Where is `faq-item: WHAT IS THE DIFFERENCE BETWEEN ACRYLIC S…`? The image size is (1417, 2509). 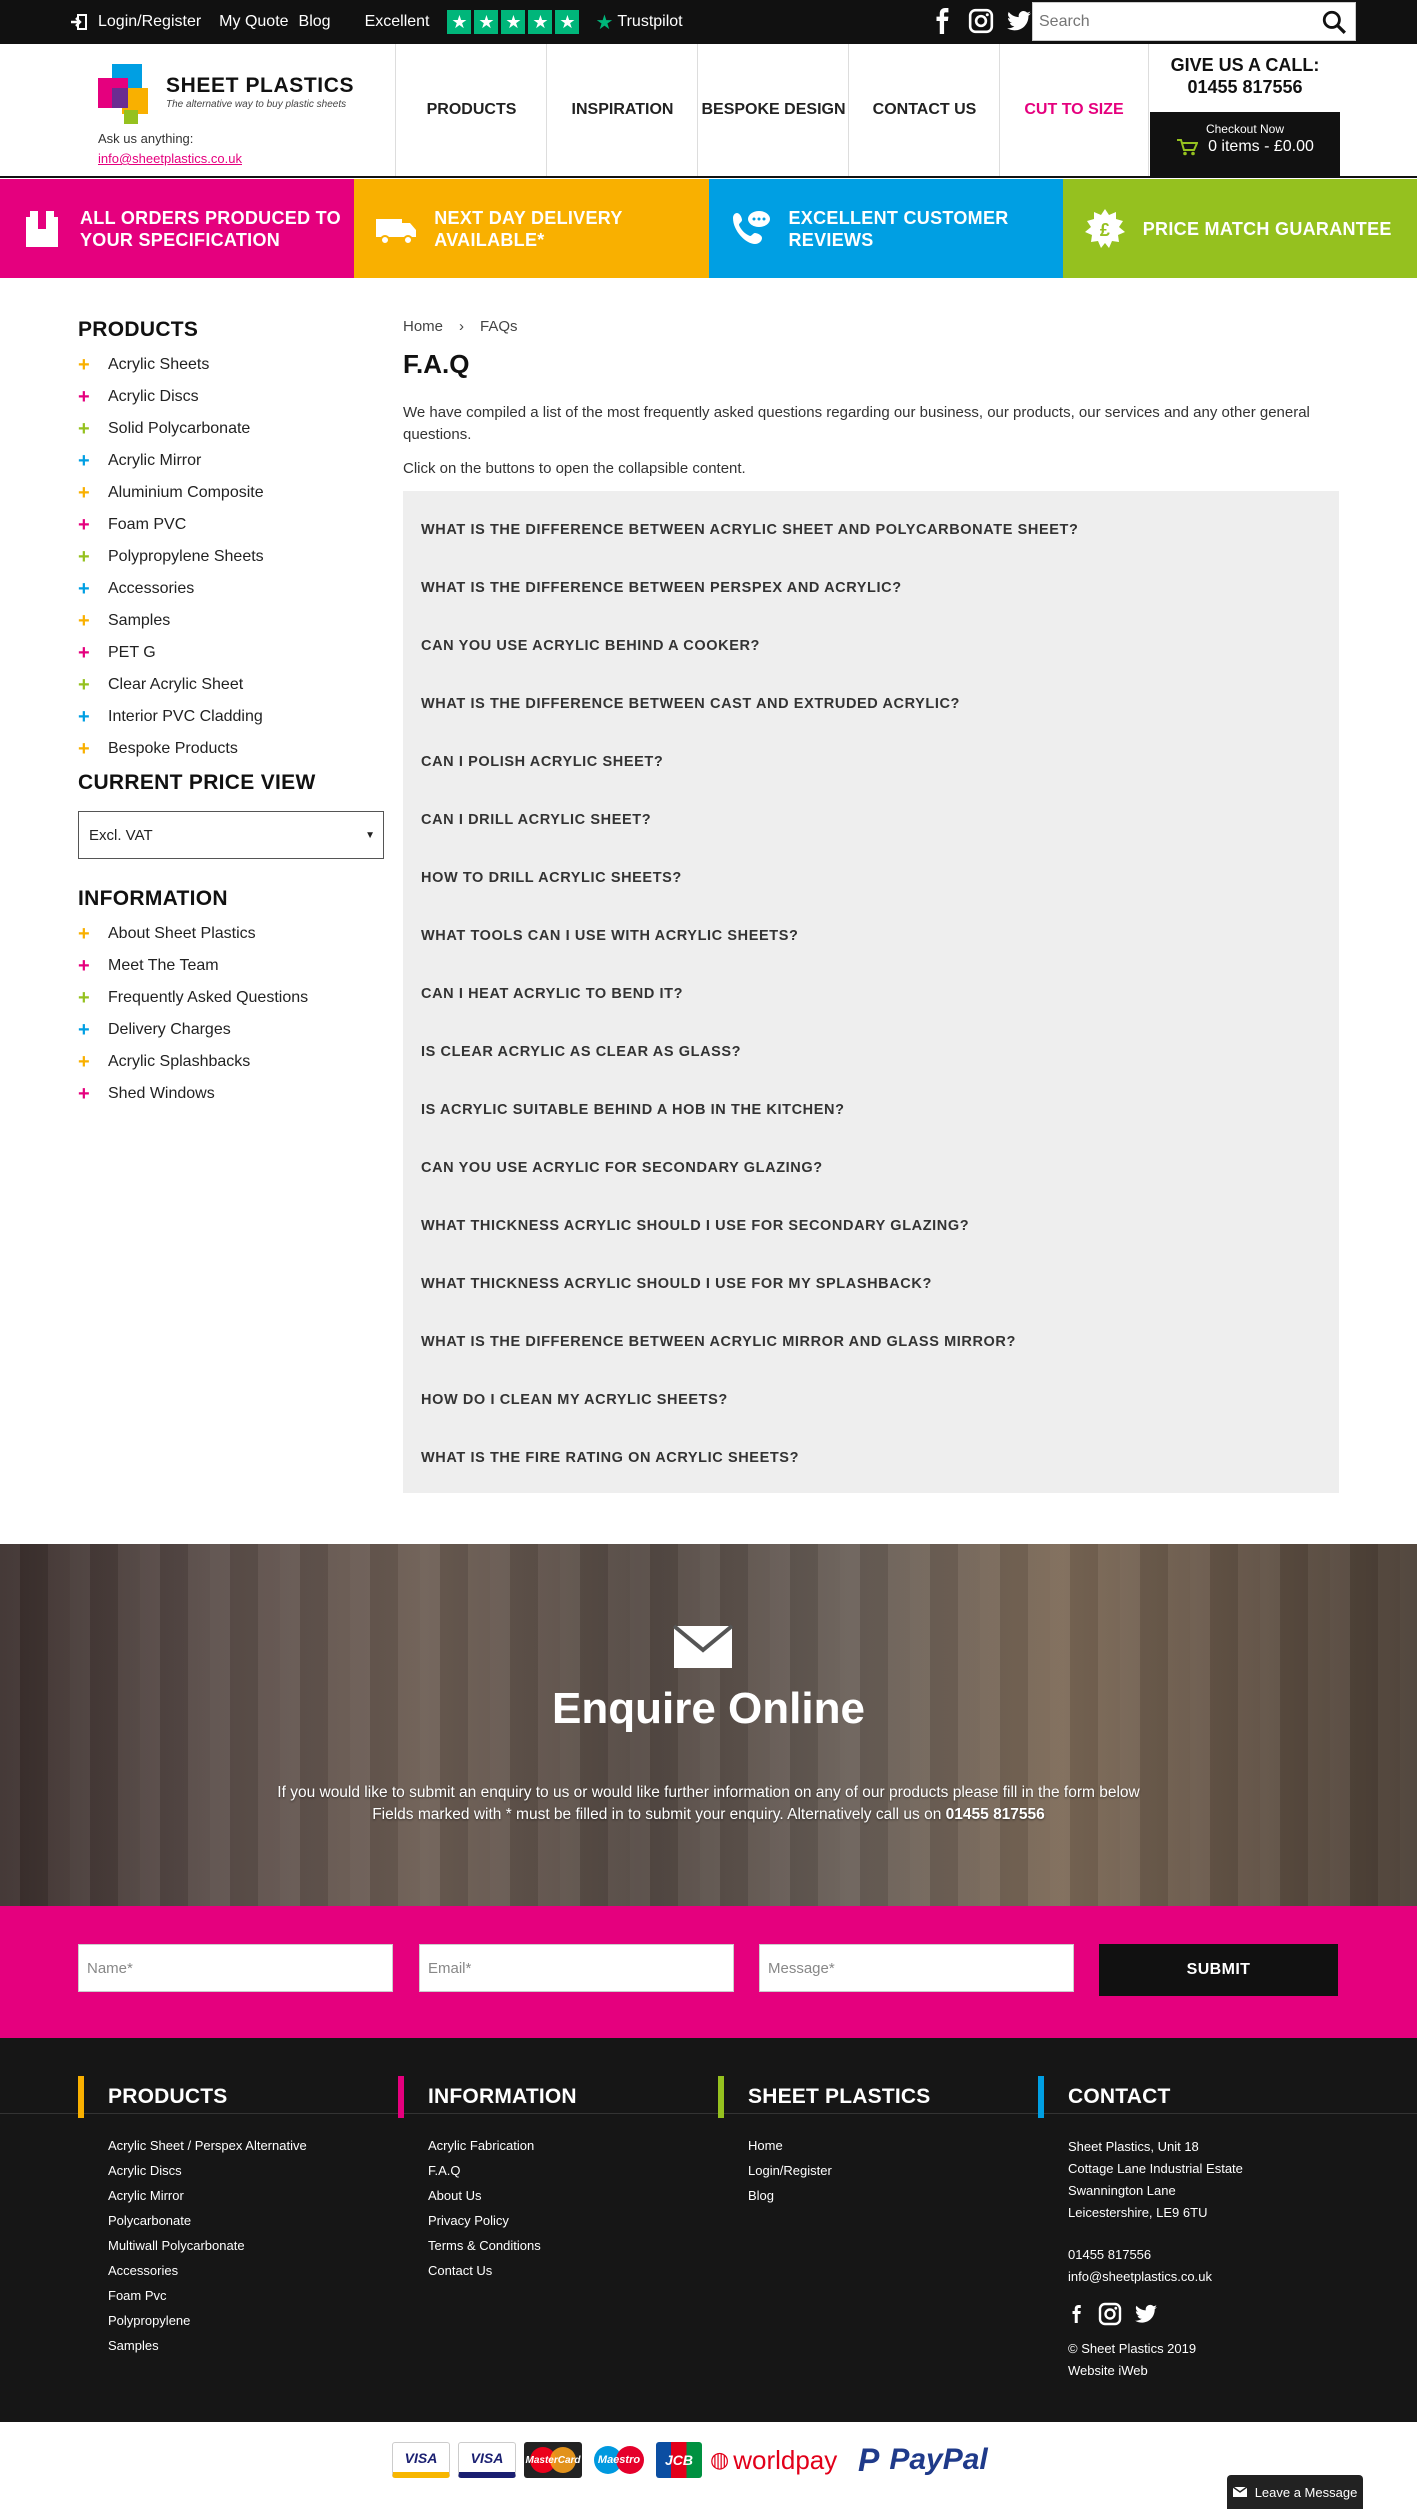
faq-item: WHAT IS THE DIFFERENCE BETWEEN ACRYLIC S… is located at coordinates (871, 530).